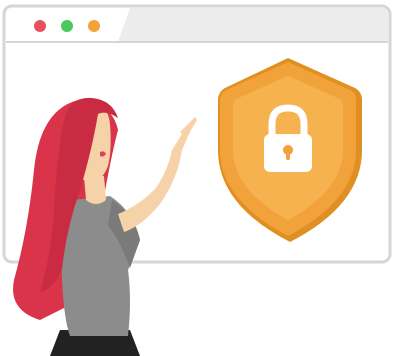 The width and height of the screenshot is (395, 356). I want to click on close-dot-icon, so click(40, 26).